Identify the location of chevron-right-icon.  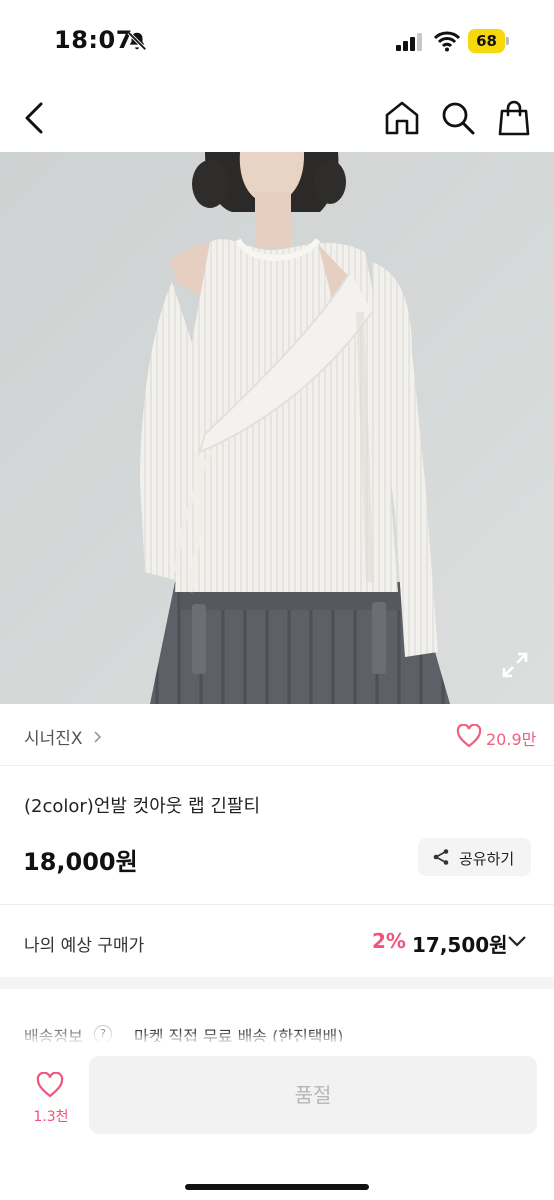
(98, 737).